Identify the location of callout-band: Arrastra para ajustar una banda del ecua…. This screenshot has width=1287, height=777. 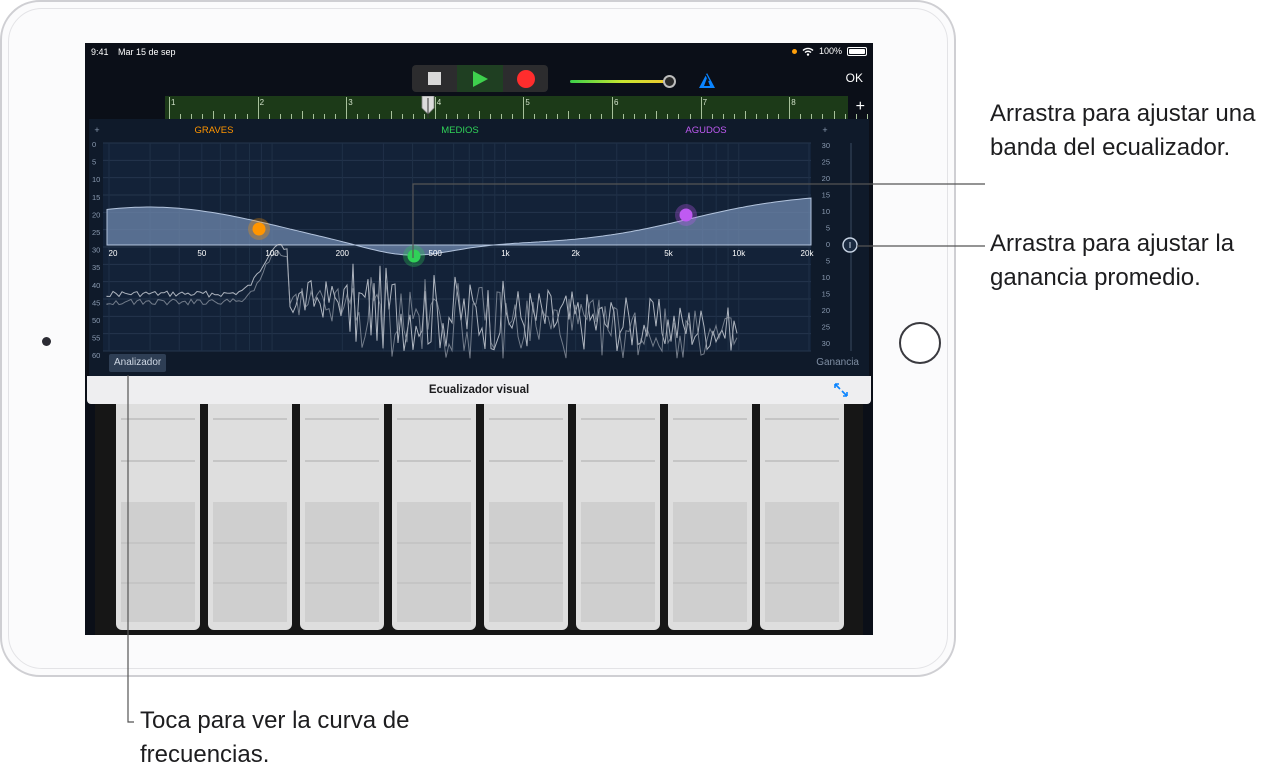
(1123, 130).